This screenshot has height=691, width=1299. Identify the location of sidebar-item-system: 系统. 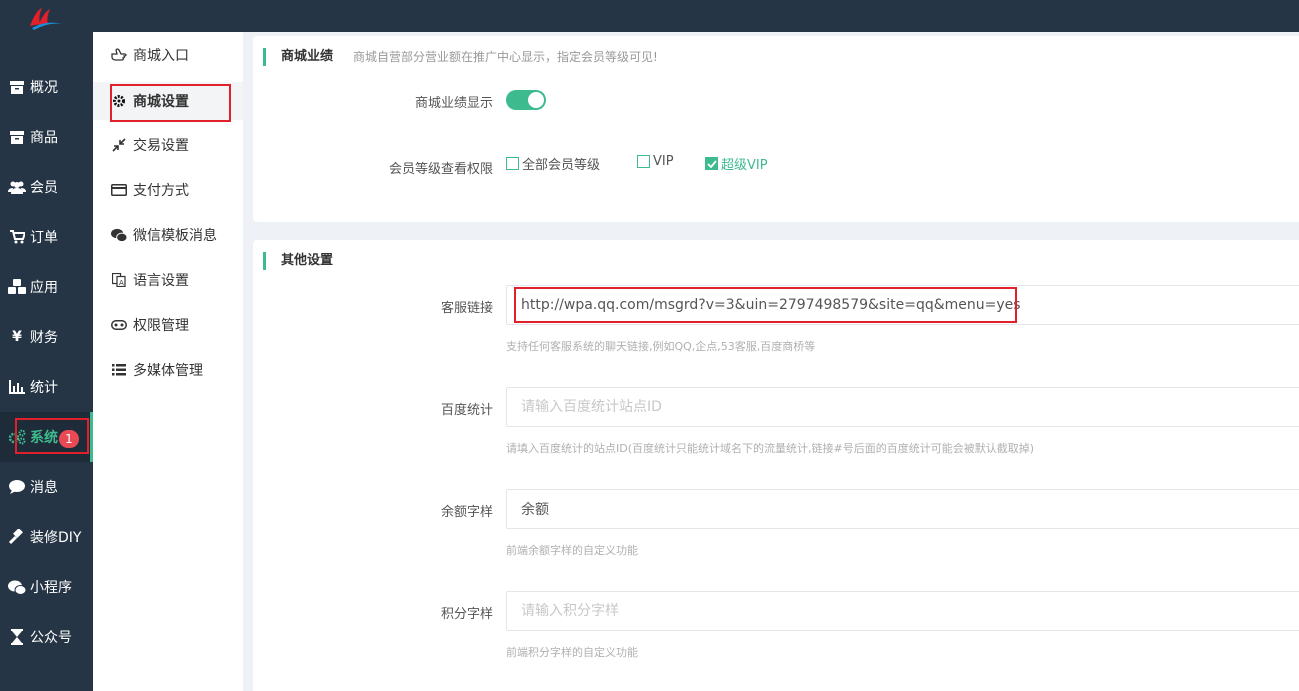
(46, 437).